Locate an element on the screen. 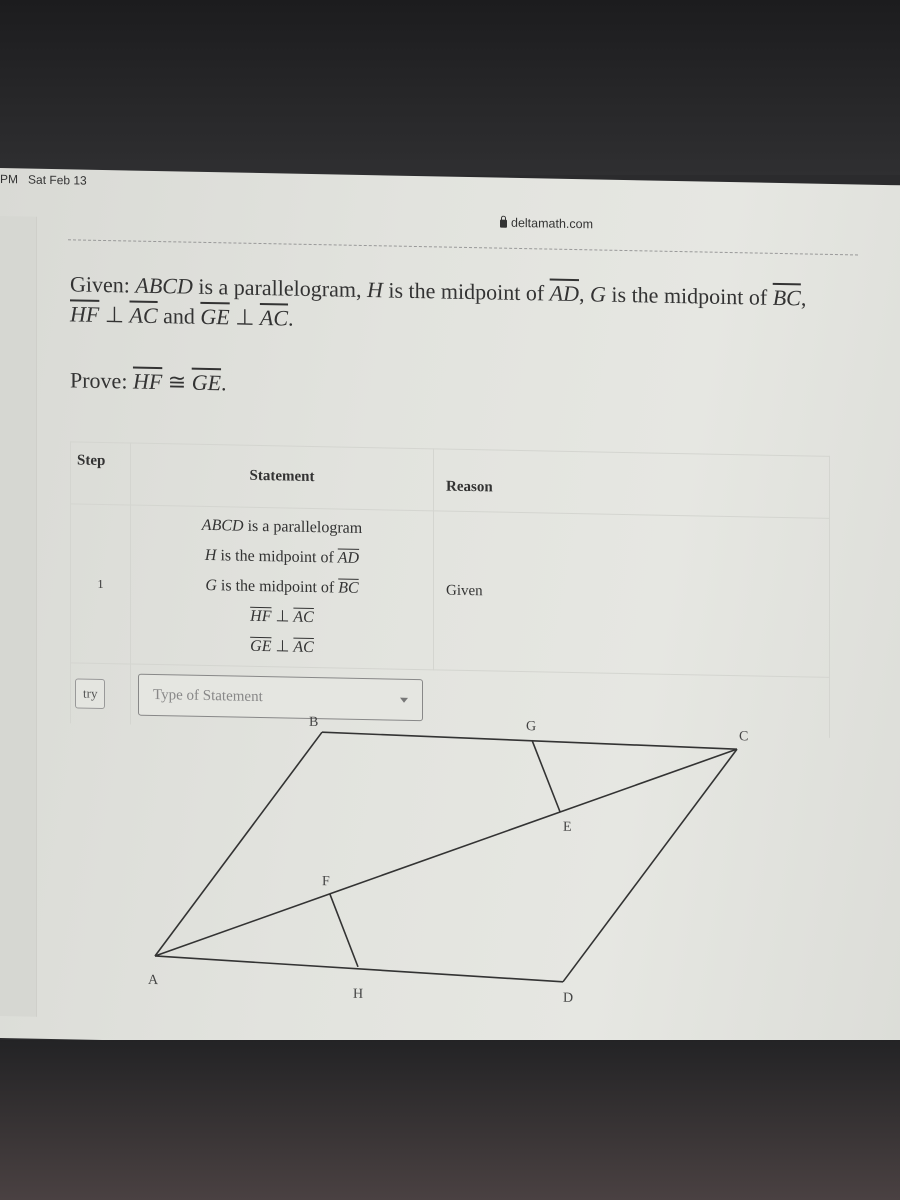 This screenshot has width=900, height=1200. reason-cell: Given is located at coordinates (631, 594).